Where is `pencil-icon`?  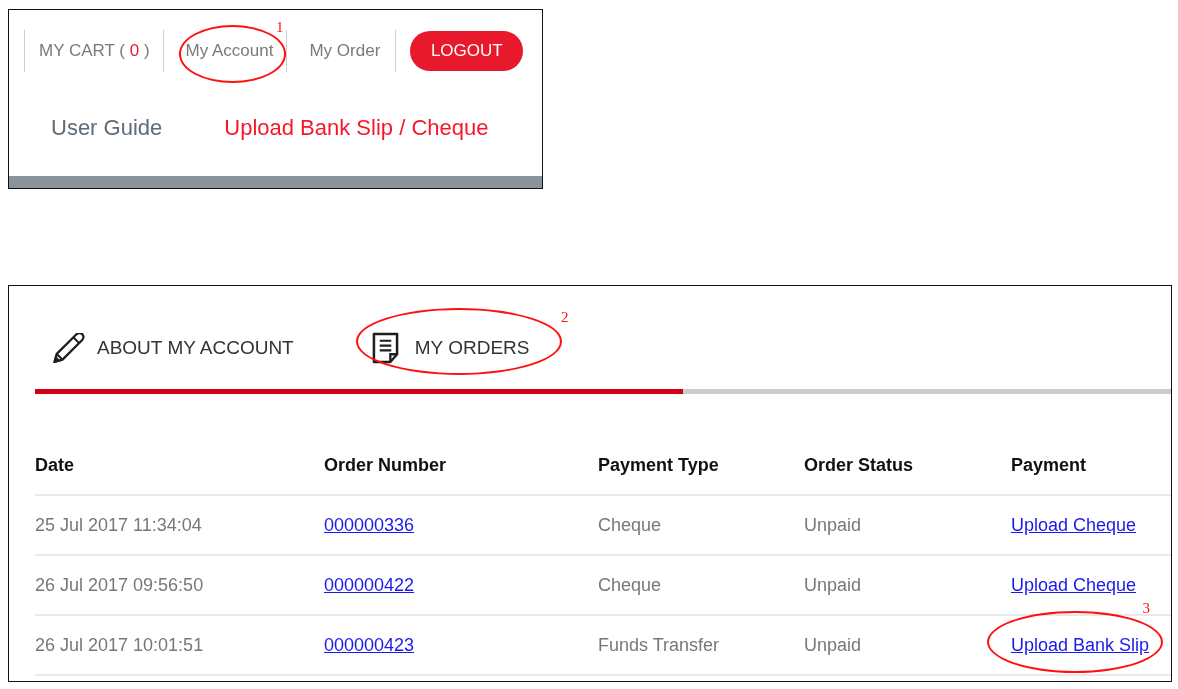
pencil-icon is located at coordinates (69, 348).